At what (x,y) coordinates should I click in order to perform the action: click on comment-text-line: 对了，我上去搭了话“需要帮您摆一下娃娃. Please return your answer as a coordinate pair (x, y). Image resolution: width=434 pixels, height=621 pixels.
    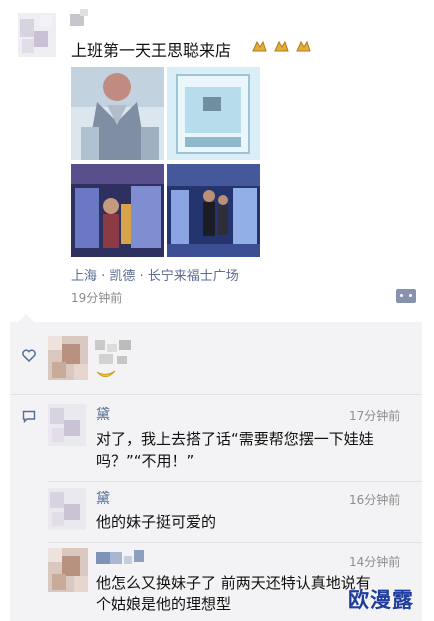
    Looking at the image, I should click on (235, 439).